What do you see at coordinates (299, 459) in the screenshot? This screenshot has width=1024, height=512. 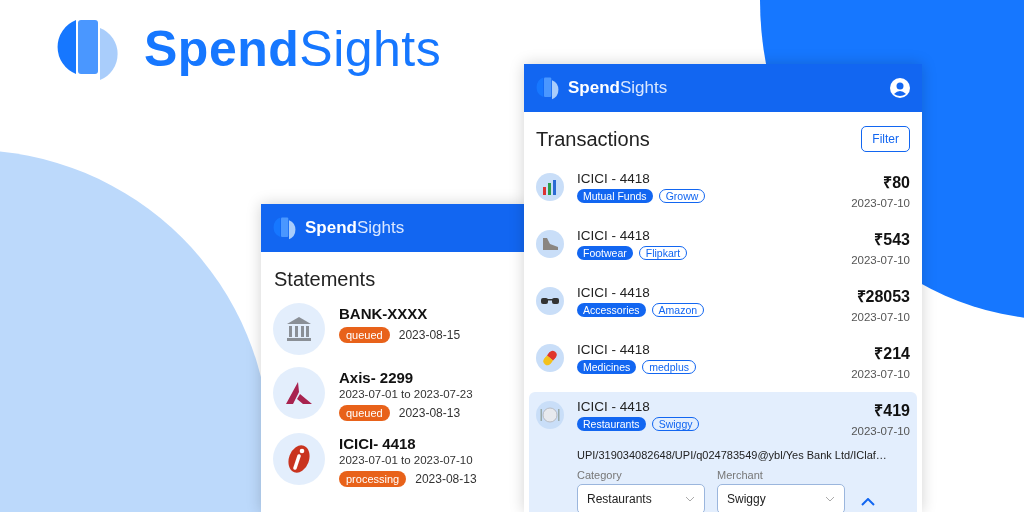 I see `oval-logo-icon` at bounding box center [299, 459].